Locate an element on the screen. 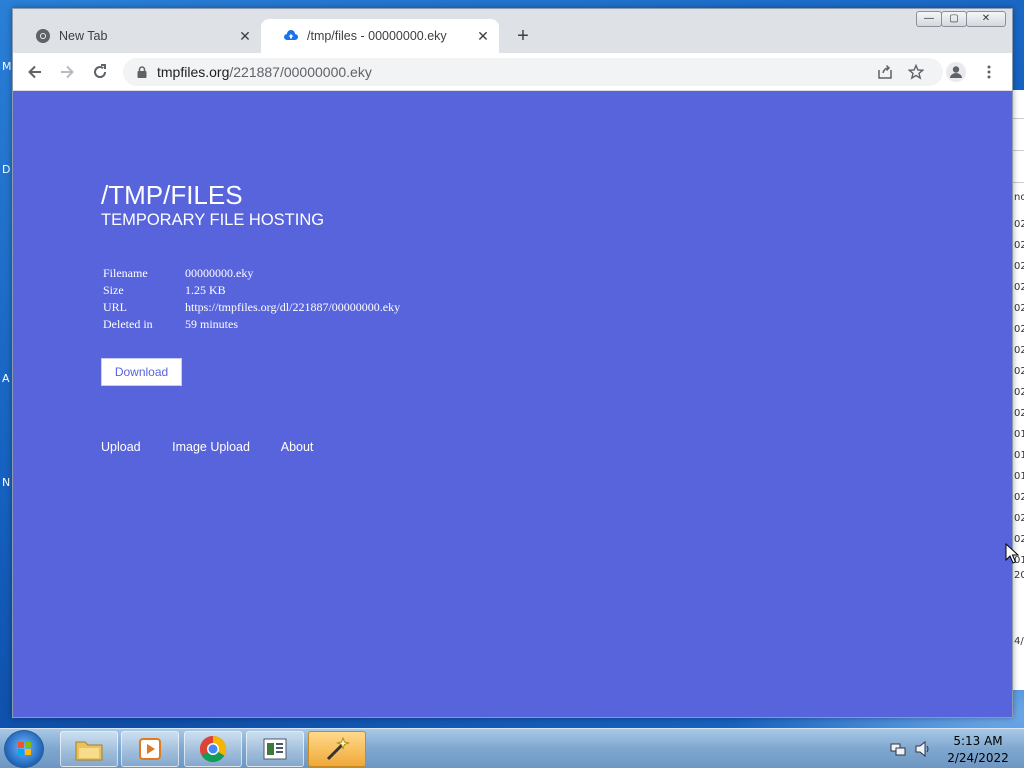 This screenshot has height=768, width=1024. system-tray: 5:13 AM 2/24/2022 is located at coordinates (954, 748).